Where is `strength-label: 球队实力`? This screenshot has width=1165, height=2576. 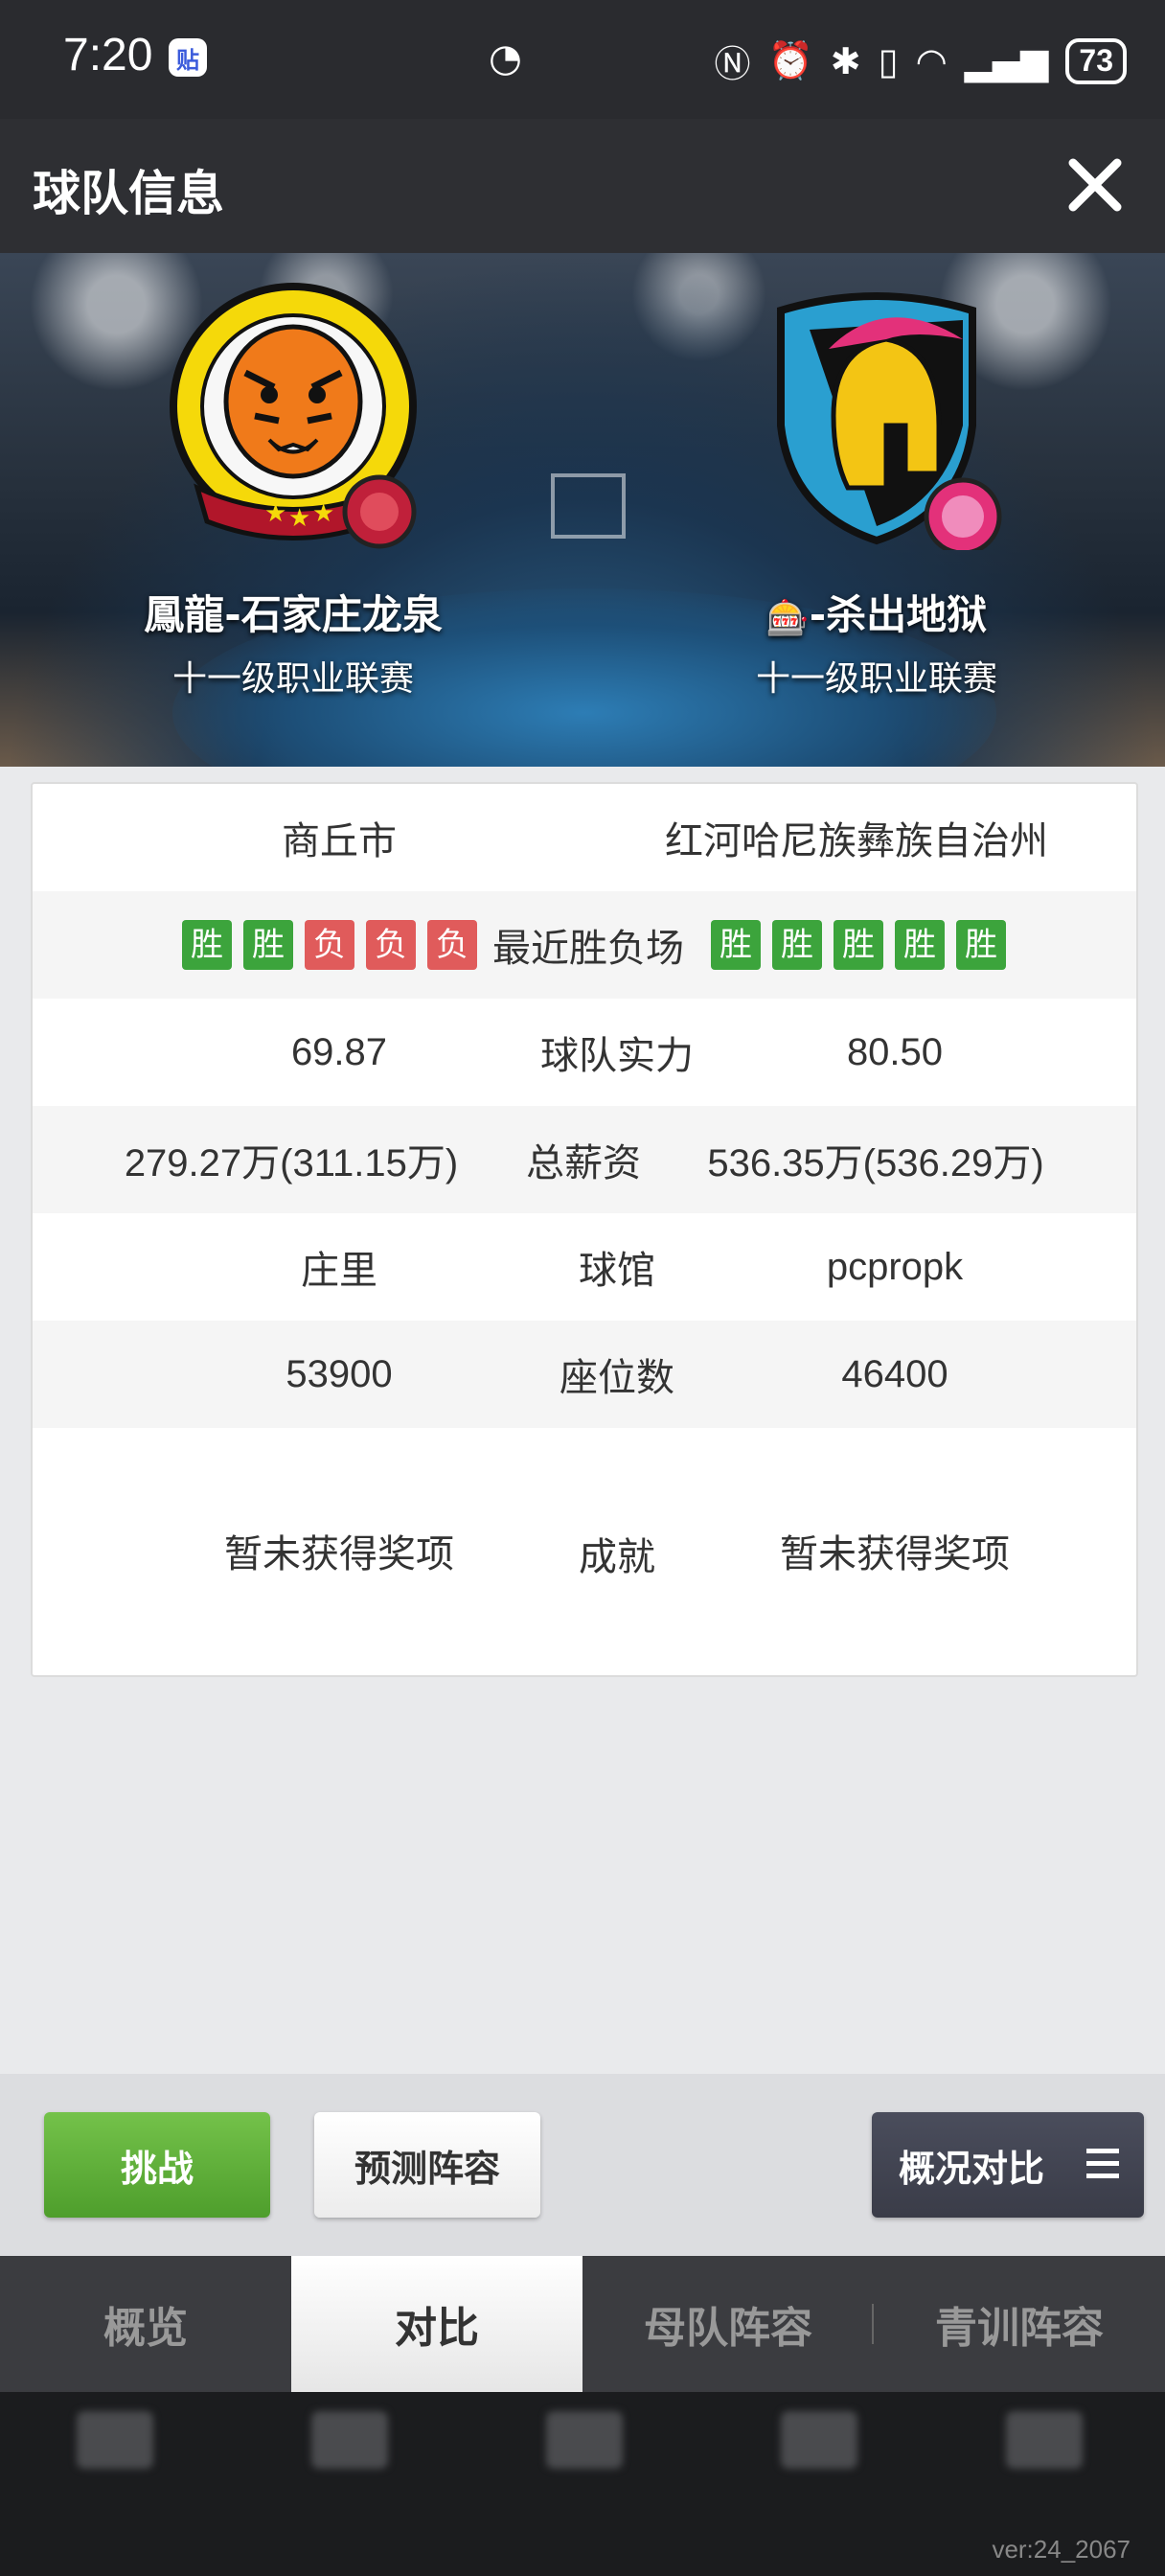
strength-label: 球队实力 is located at coordinates (617, 1056).